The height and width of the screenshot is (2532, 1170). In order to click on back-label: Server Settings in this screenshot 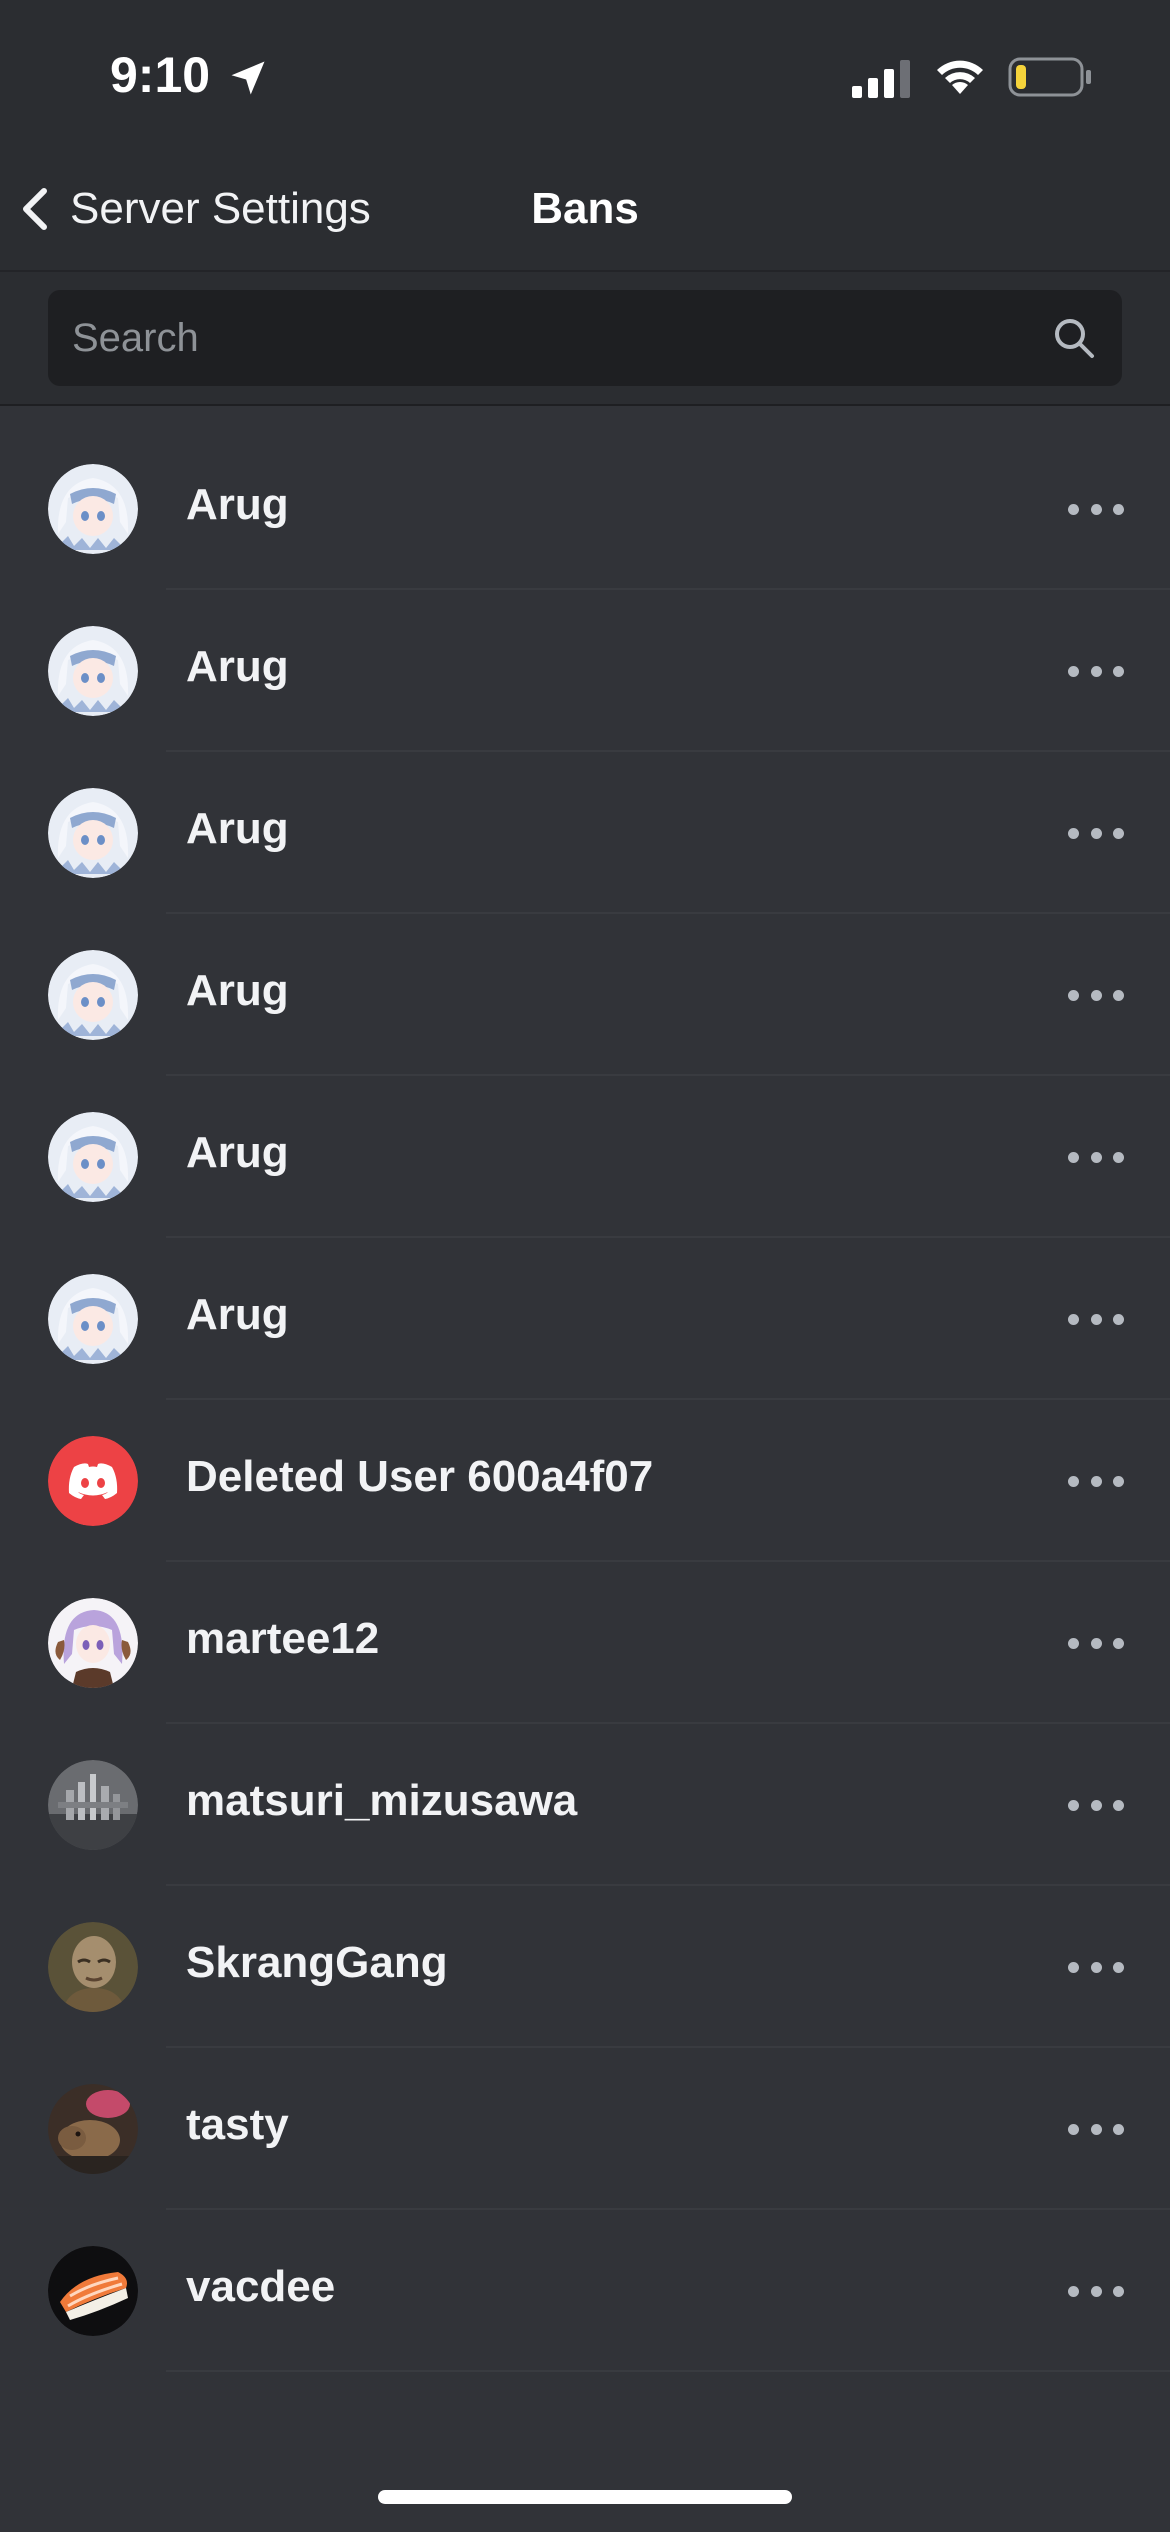, I will do `click(220, 208)`.